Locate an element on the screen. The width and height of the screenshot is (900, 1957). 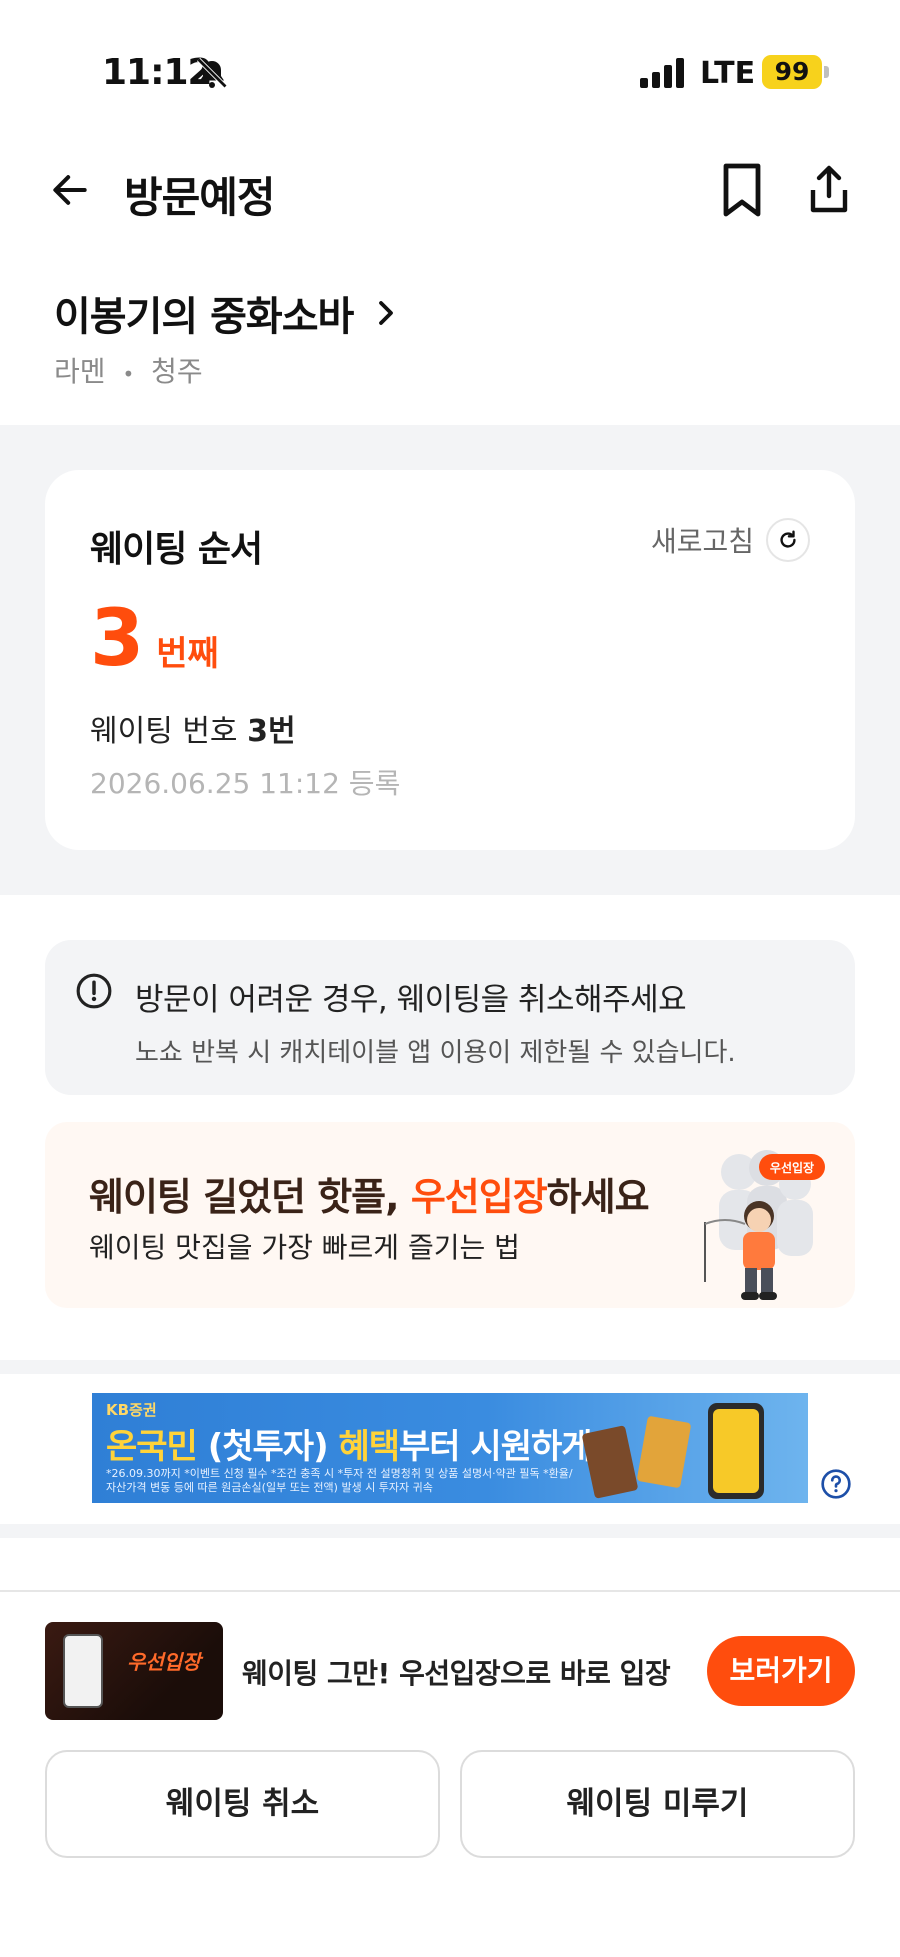
waiting-order-number: 3 is located at coordinates (117, 639).